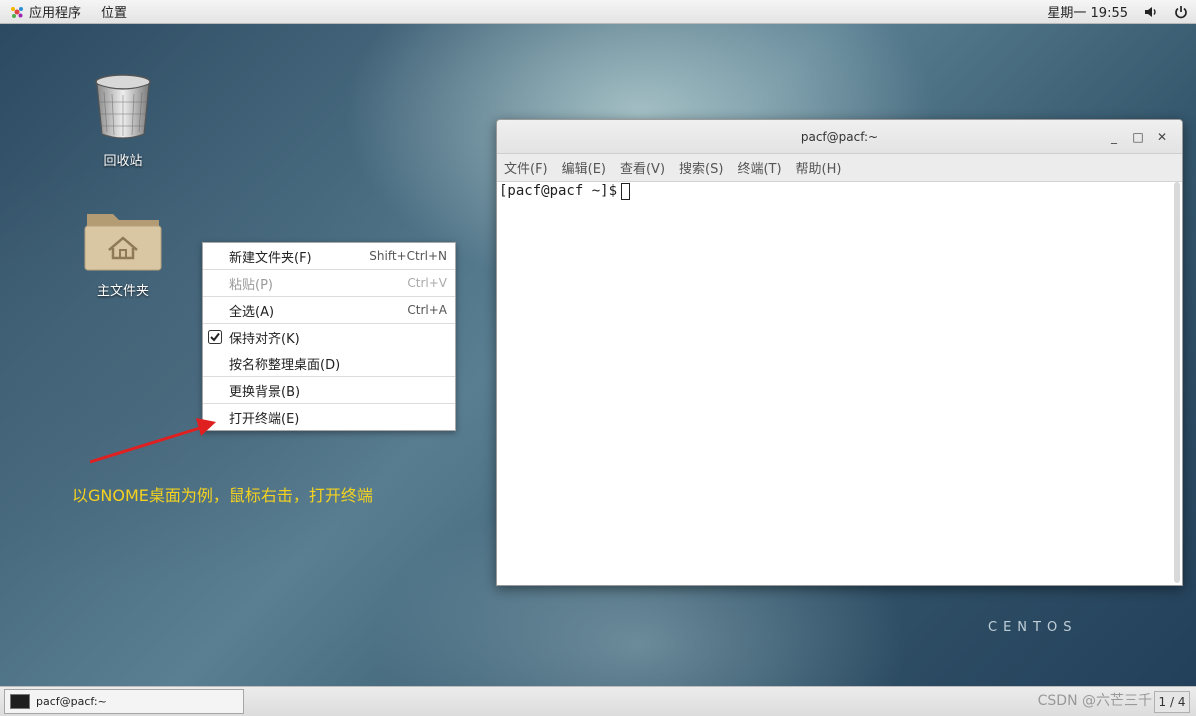 Image resolution: width=1196 pixels, height=716 pixels. I want to click on watermark: CSDN @六芒三千, so click(1094, 701).